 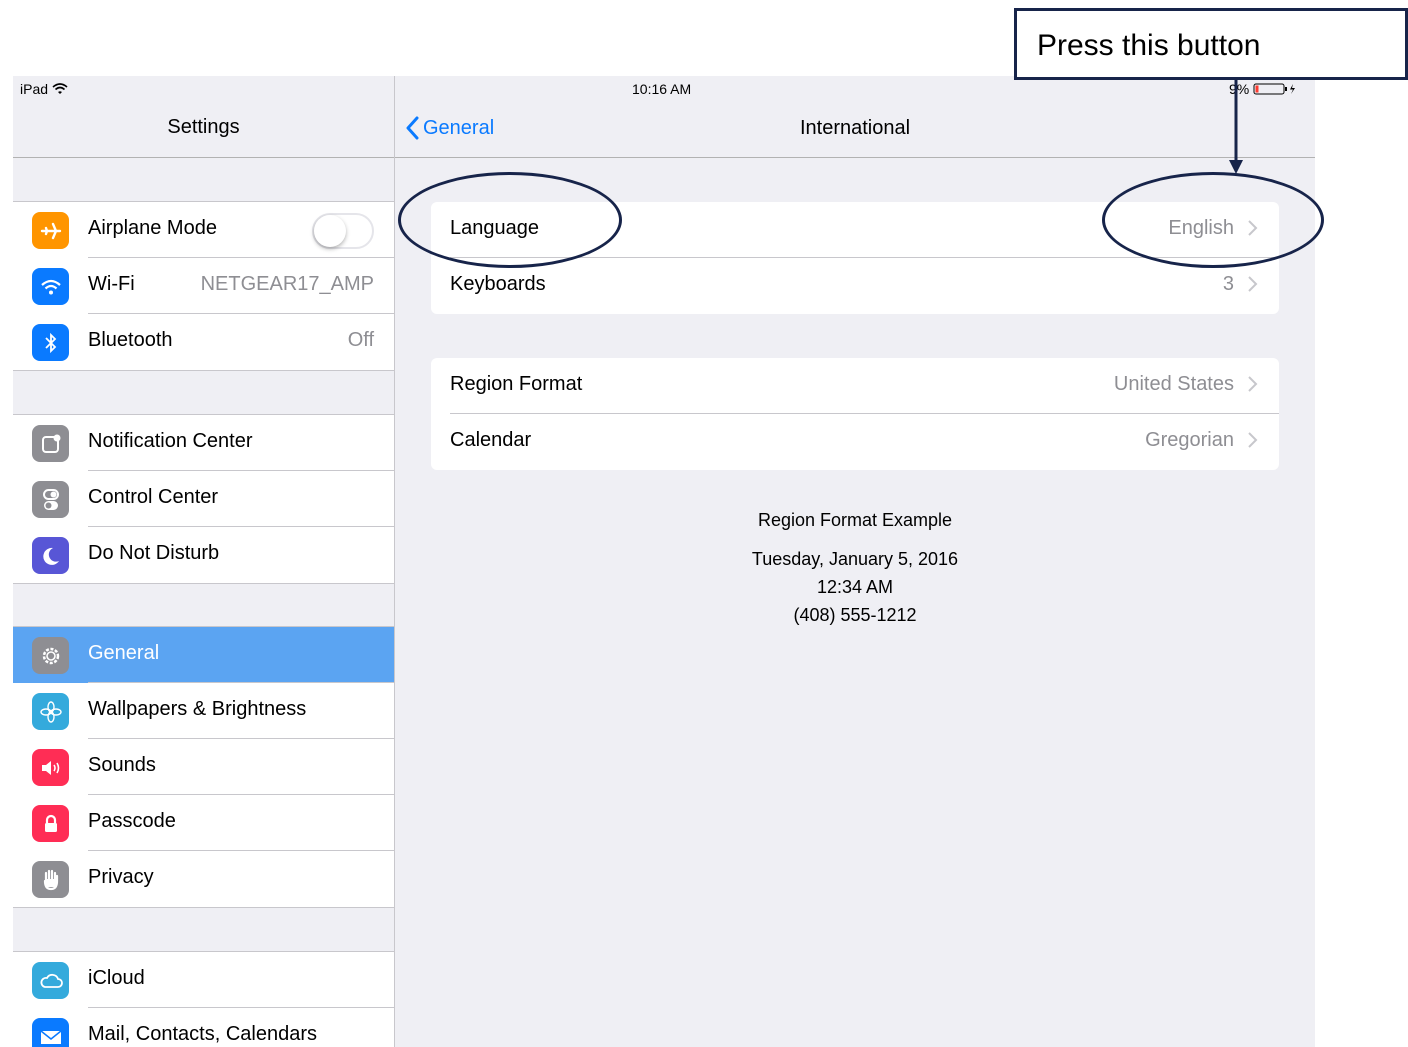 I want to click on calendar-row: Calendar Gregorian, so click(x=855, y=442).